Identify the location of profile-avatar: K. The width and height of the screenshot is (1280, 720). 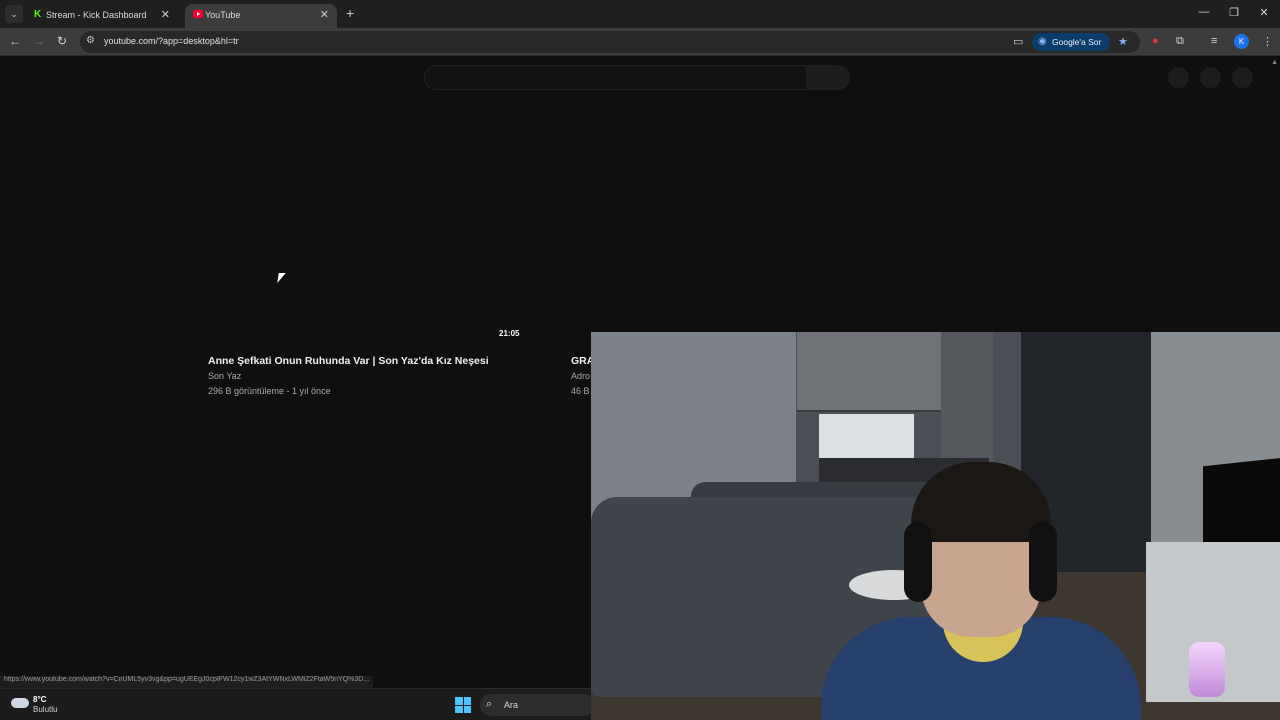
(1241, 41).